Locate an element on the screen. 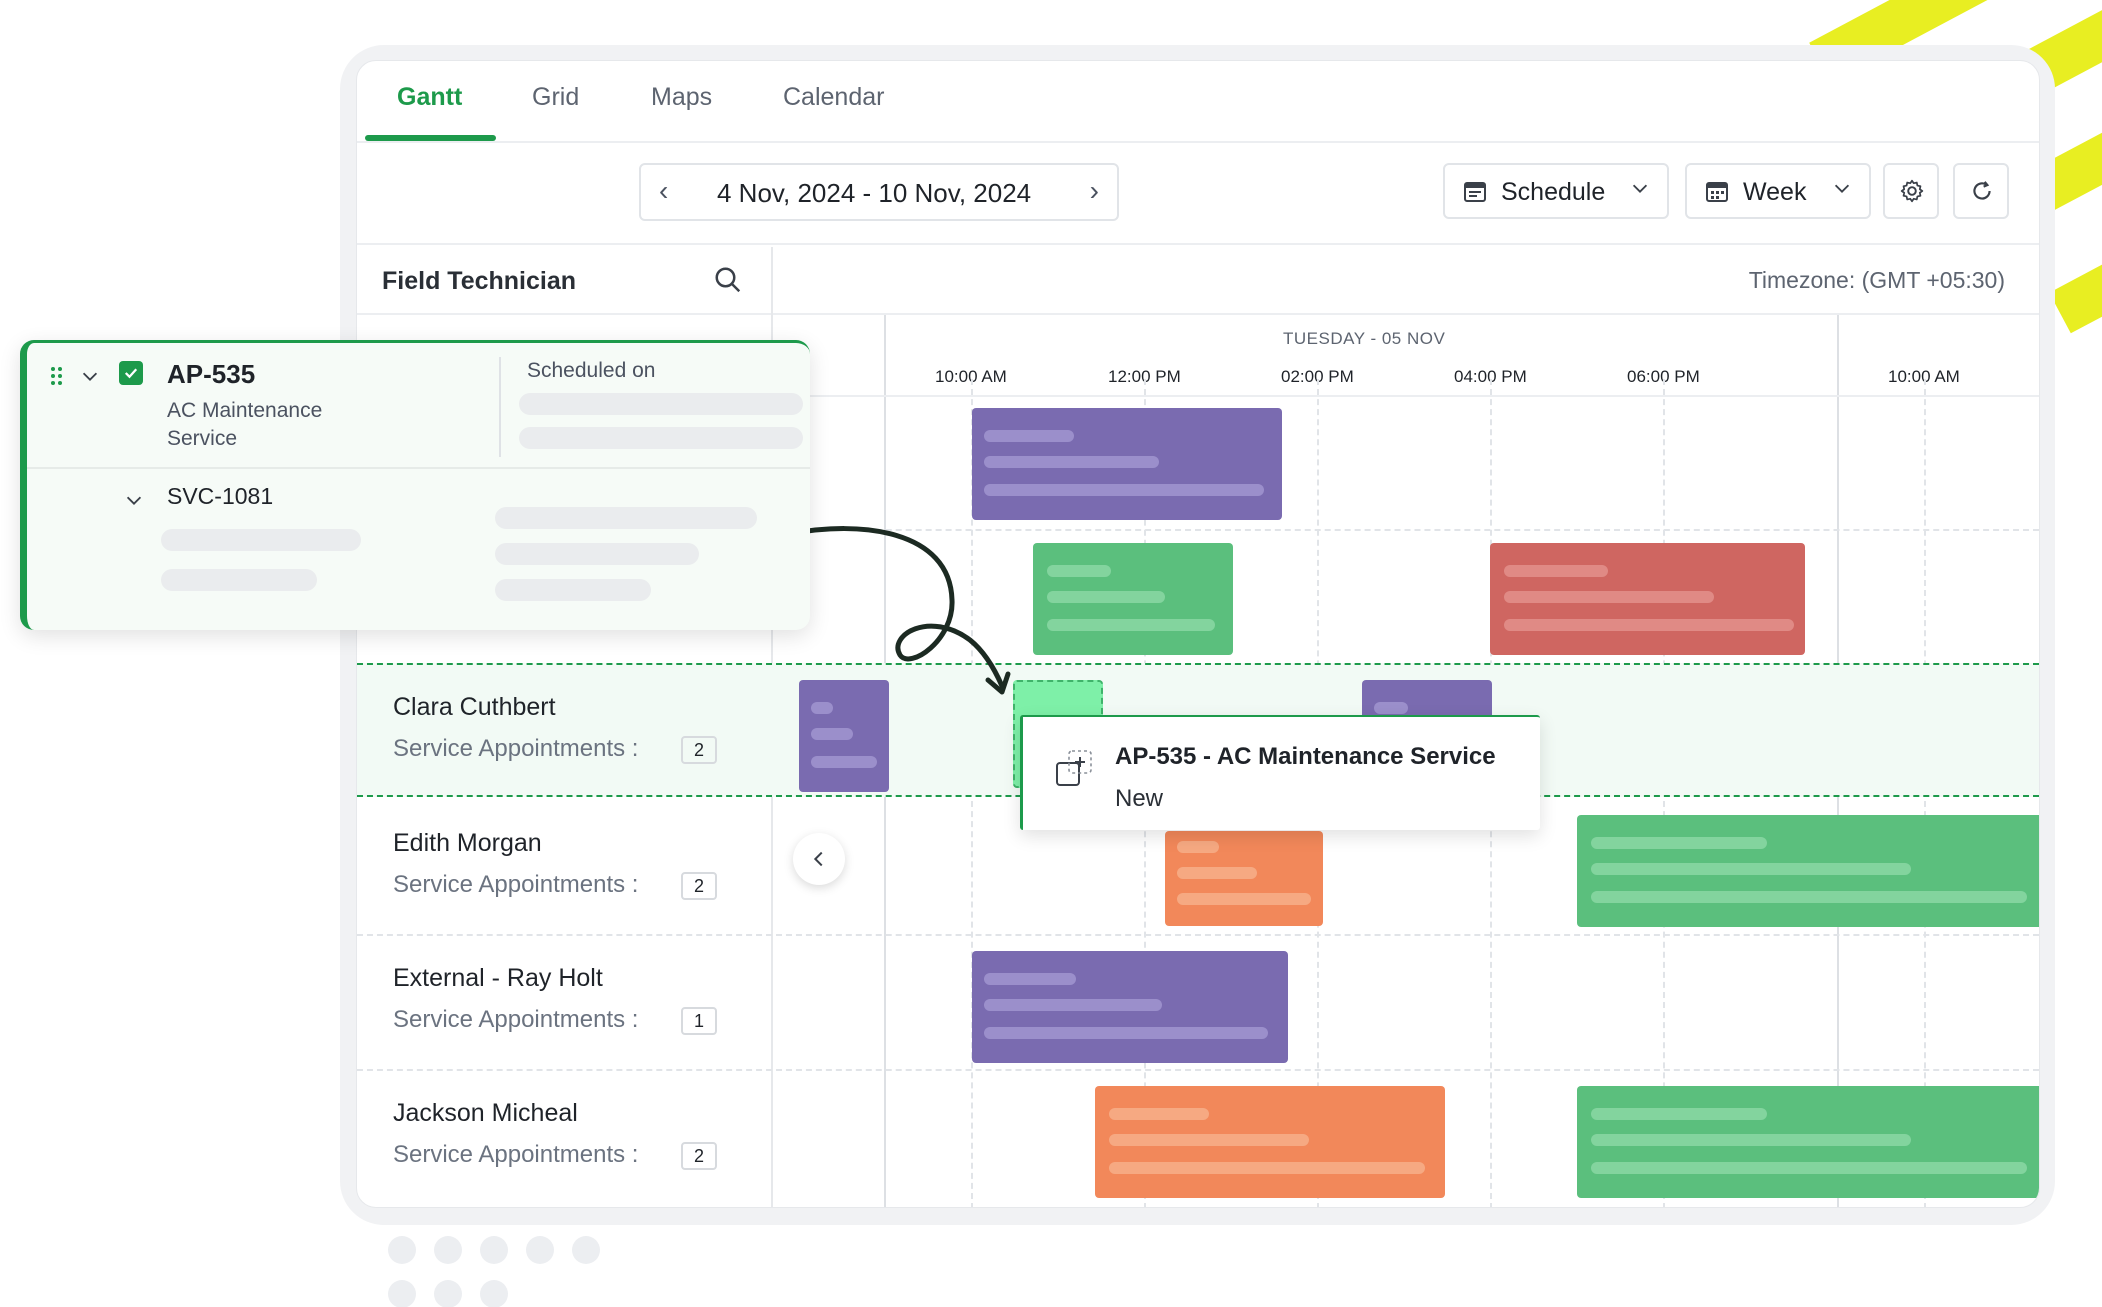 This screenshot has width=2102, height=1307. appointment-service: AC Maintenance Service is located at coordinates (245, 424).